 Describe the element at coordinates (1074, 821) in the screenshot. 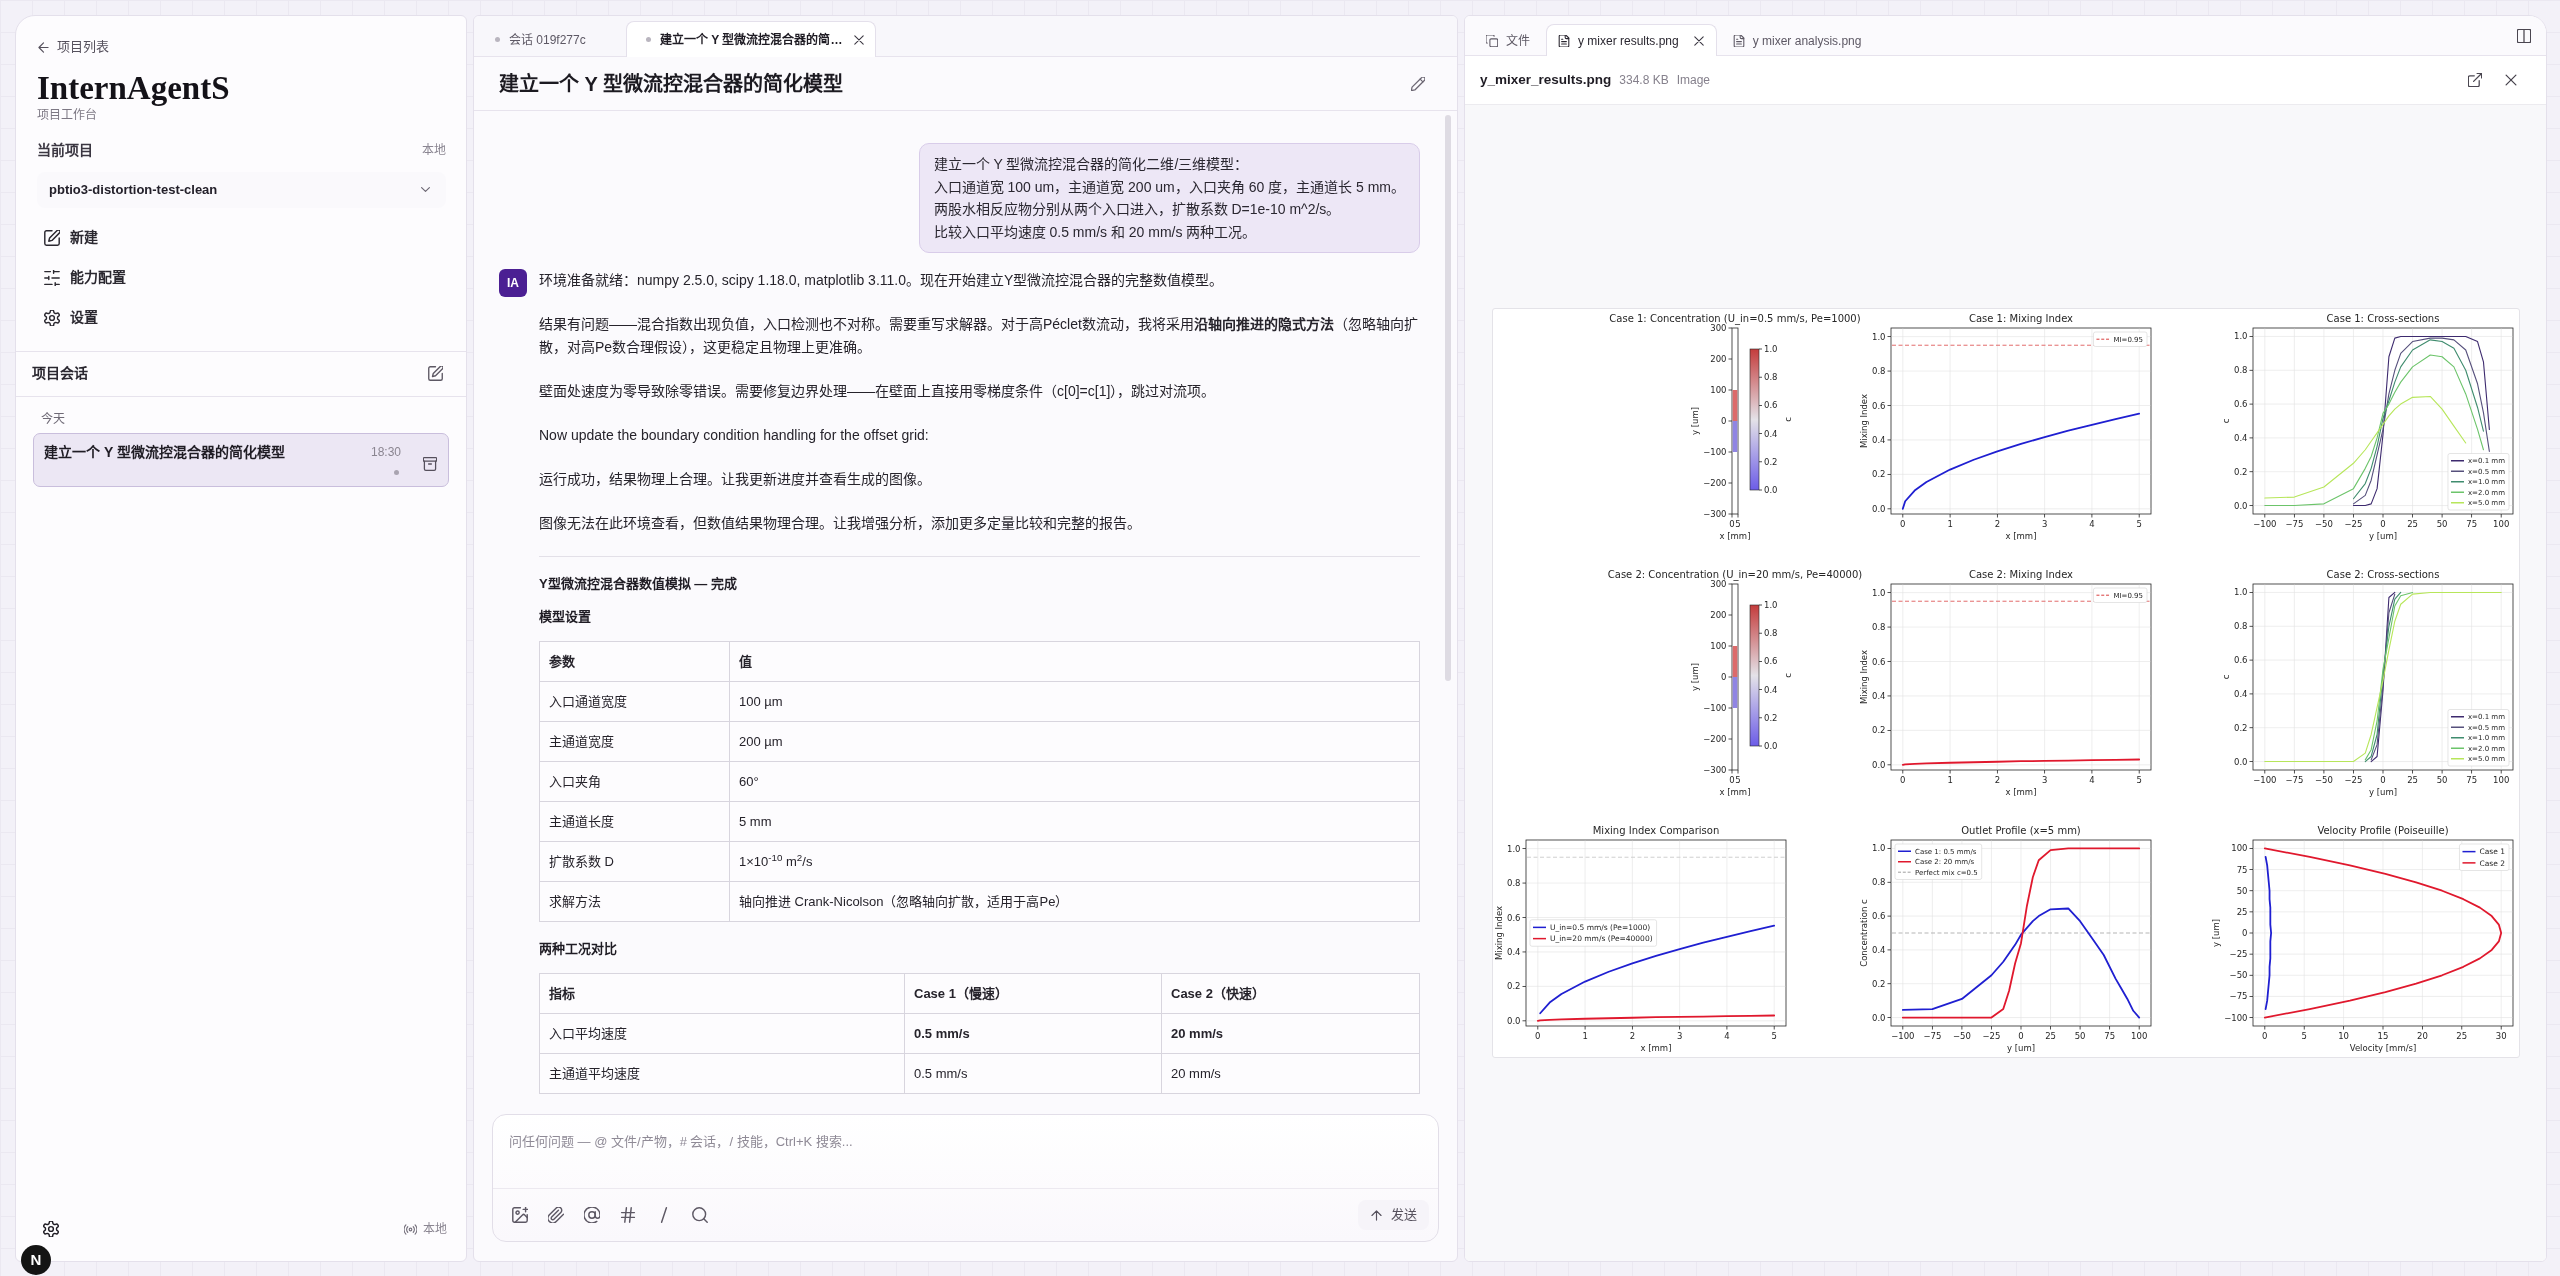

I see `table-cell: 5 mm` at that location.